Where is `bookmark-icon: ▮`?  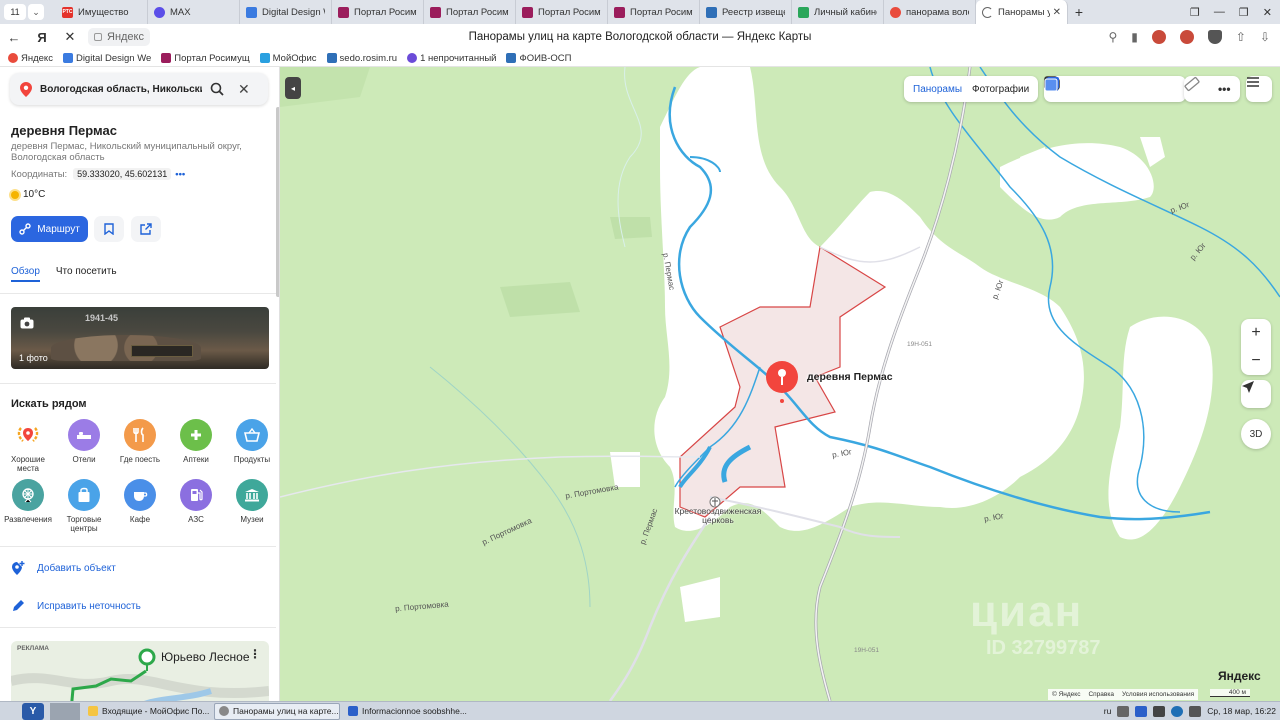
bookmark-icon: ▮ is located at coordinates (1134, 37).